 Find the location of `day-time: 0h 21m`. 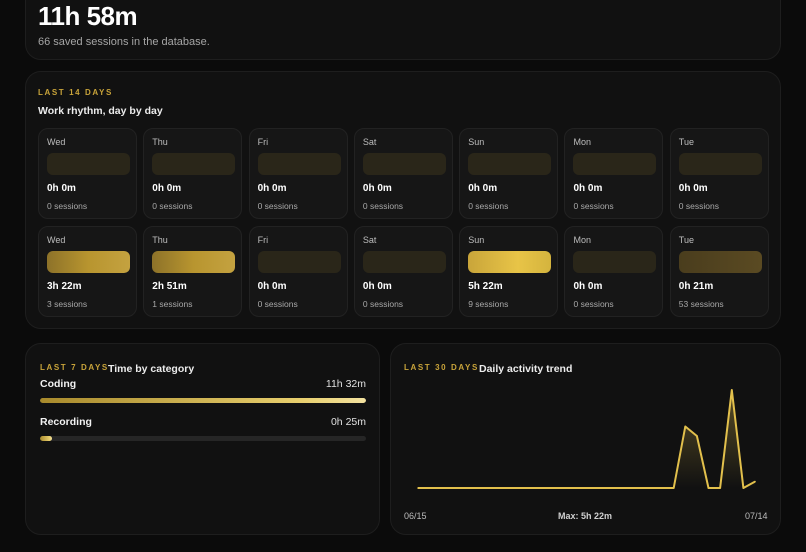

day-time: 0h 21m is located at coordinates (696, 286).